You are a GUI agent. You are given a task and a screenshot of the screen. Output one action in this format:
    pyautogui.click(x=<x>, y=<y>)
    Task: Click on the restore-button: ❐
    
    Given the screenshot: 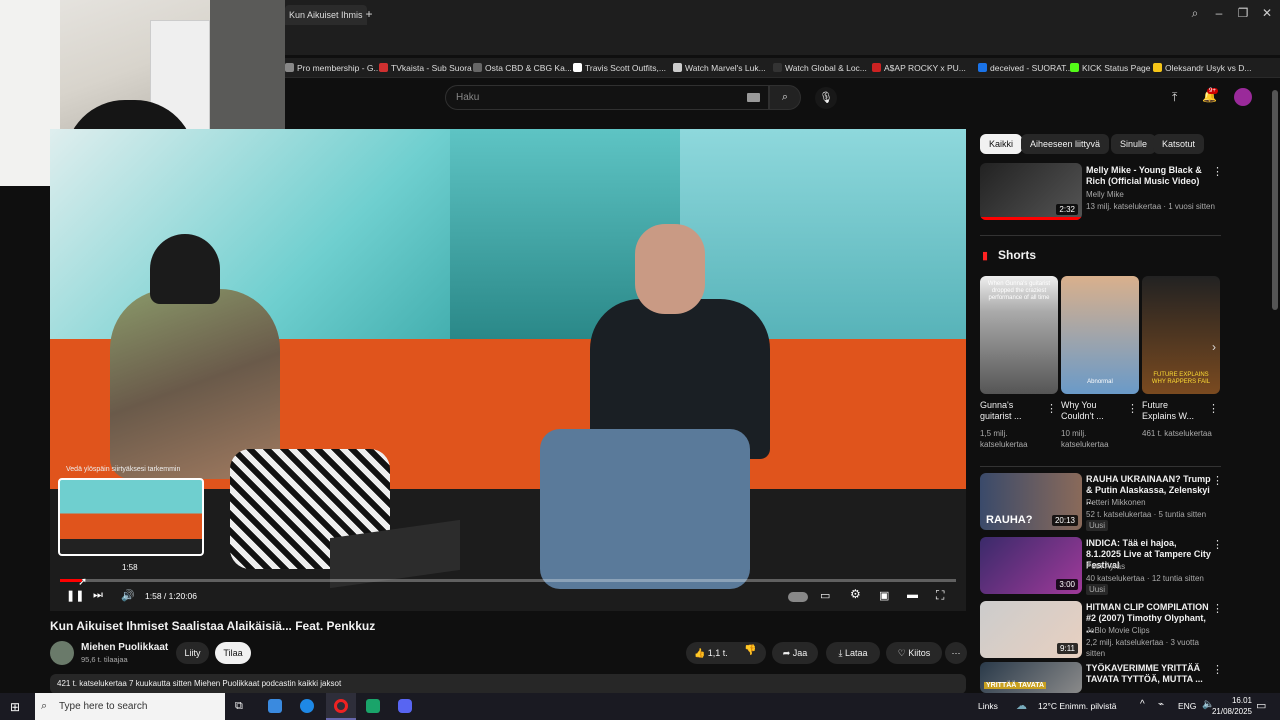 What is the action you would take?
    pyautogui.click(x=1243, y=13)
    